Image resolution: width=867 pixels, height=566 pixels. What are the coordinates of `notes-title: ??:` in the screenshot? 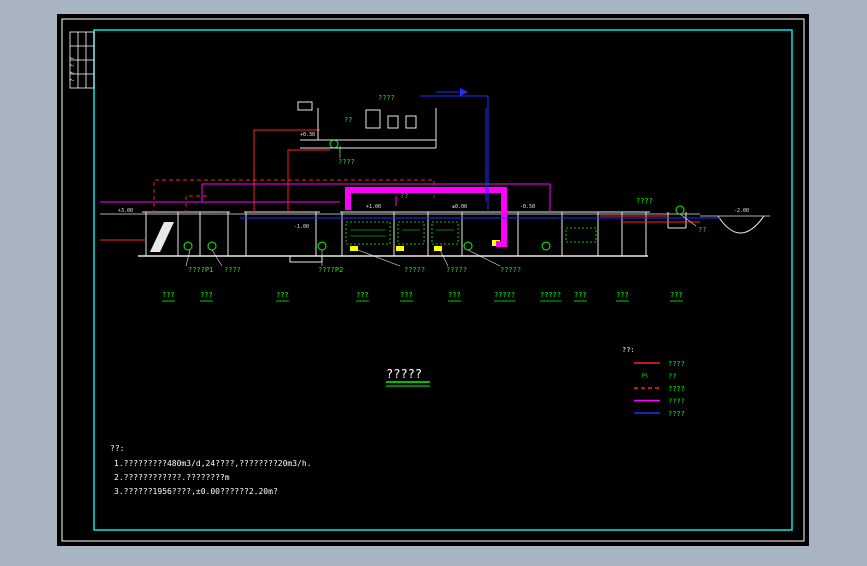 It's located at (117, 448).